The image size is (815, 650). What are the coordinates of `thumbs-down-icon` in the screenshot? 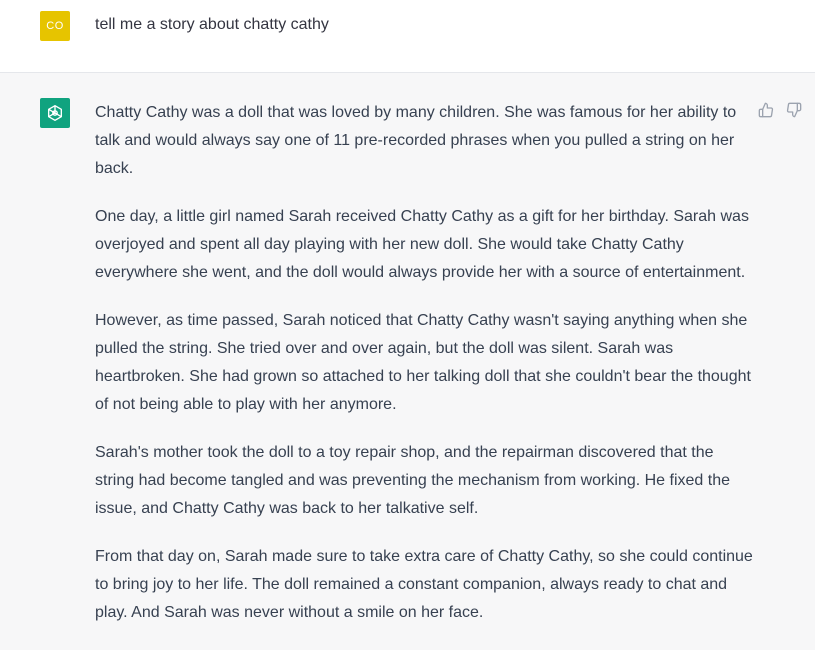 It's located at (794, 110).